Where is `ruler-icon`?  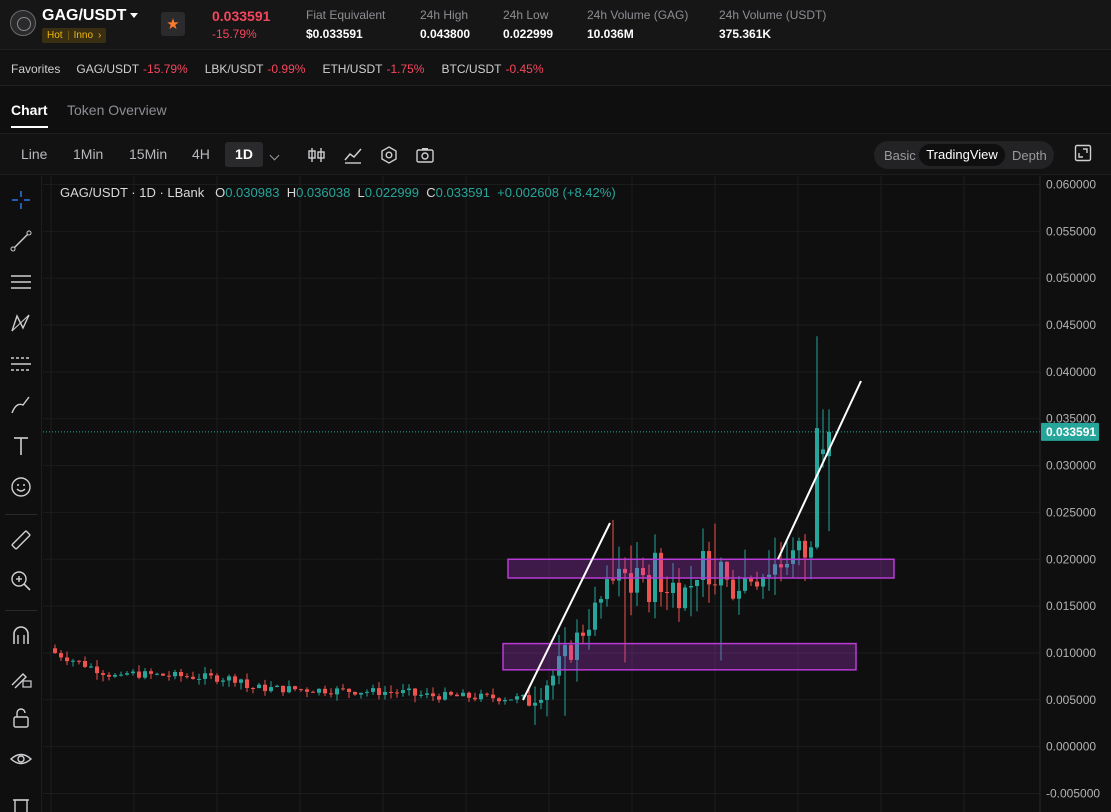
ruler-icon is located at coordinates (21, 540).